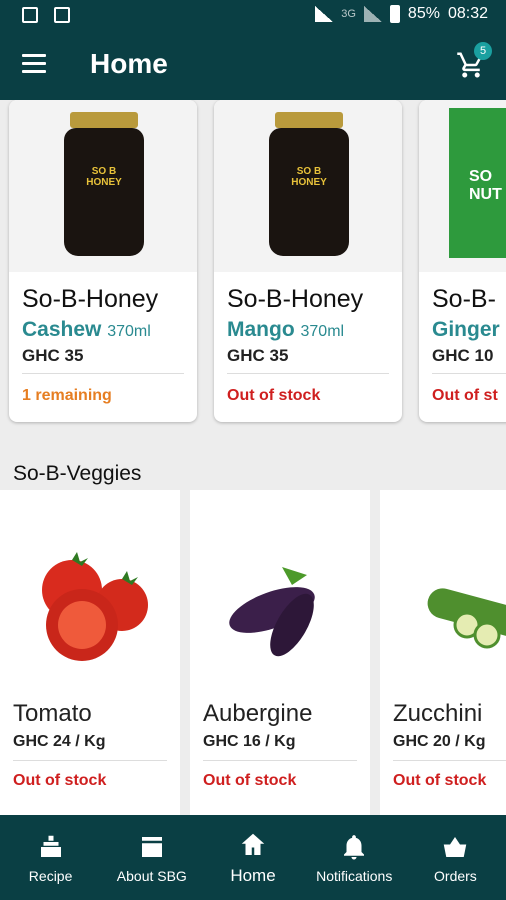  Describe the element at coordinates (77, 473) in the screenshot. I see `section-title: So-B-Veggies` at that location.